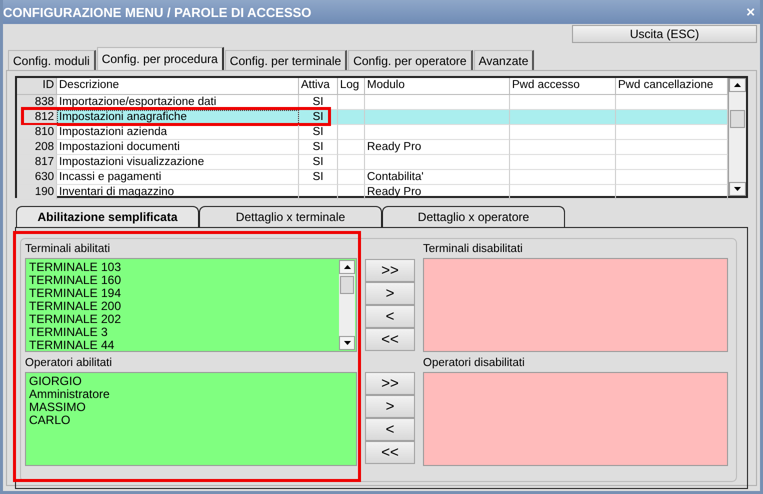  I want to click on tab: Config. per procedura, so click(160, 58).